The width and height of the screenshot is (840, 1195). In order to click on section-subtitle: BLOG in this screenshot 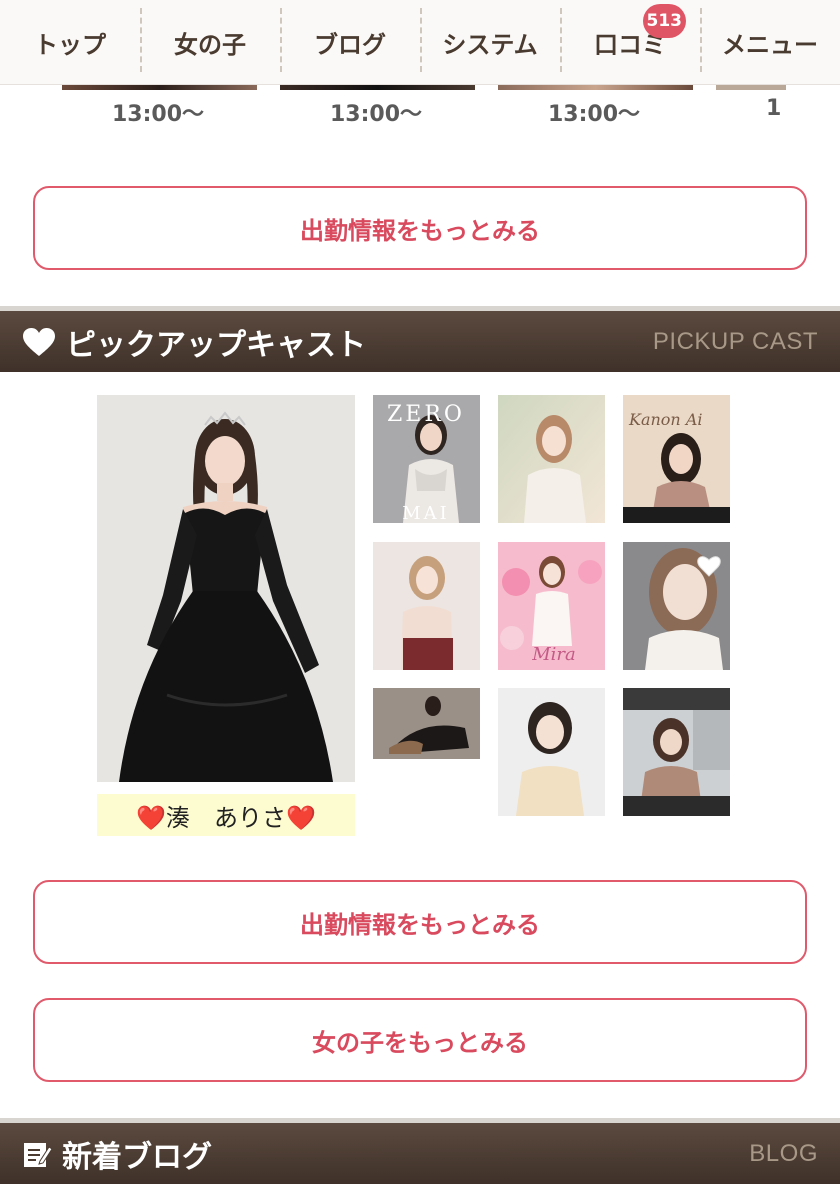, I will do `click(783, 1153)`.